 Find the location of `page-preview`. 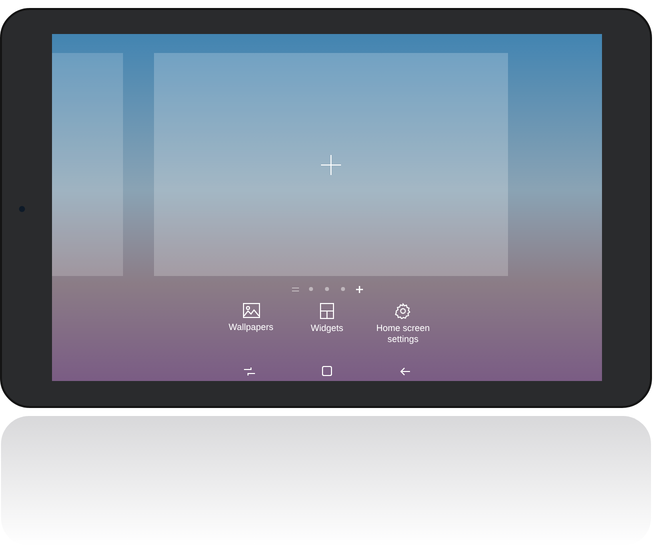

page-preview is located at coordinates (87, 164).